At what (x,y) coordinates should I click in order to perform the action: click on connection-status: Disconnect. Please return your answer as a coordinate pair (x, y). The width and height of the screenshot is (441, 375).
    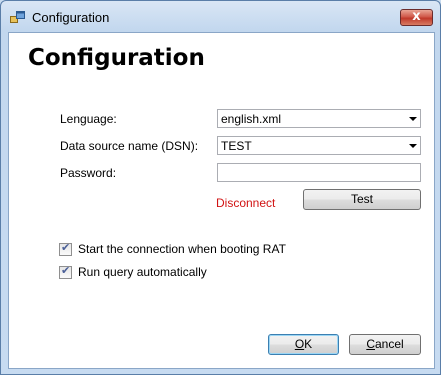
    Looking at the image, I should click on (246, 203).